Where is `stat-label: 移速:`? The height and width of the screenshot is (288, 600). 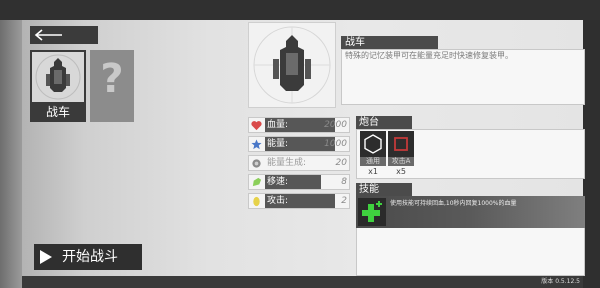
stat-label: 移速: is located at coordinates (278, 182).